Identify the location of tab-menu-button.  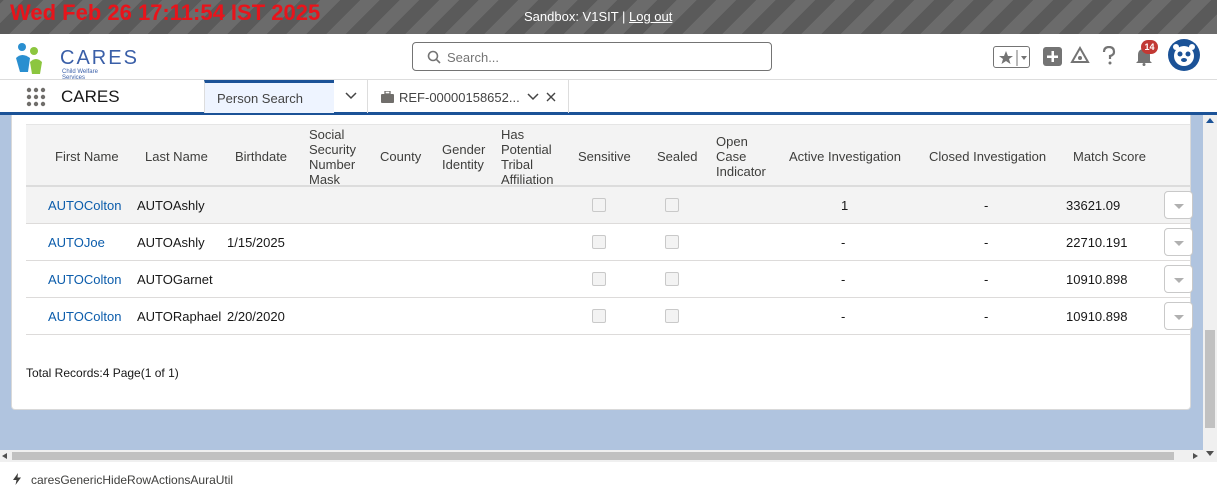
(351, 96).